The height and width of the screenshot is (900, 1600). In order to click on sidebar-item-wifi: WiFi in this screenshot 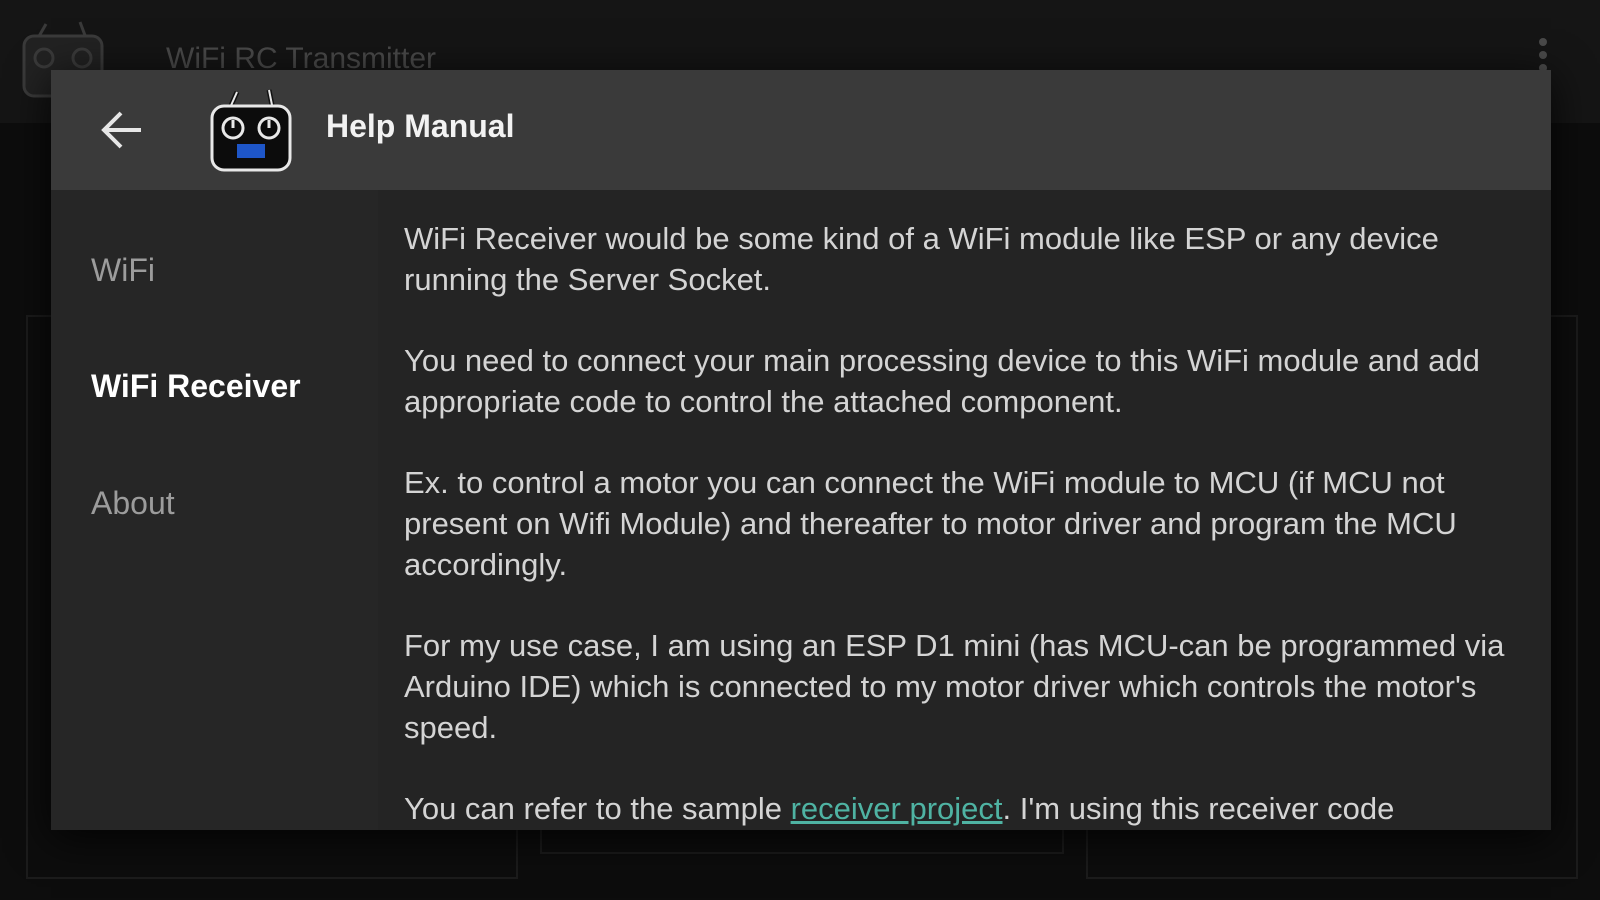, I will do `click(123, 270)`.